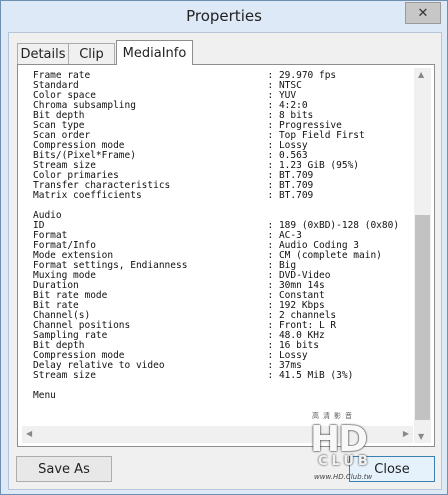 Image resolution: width=448 pixels, height=495 pixels. What do you see at coordinates (343, 477) in the screenshot?
I see `watermark-url-text: www.HD.Club.tw` at bounding box center [343, 477].